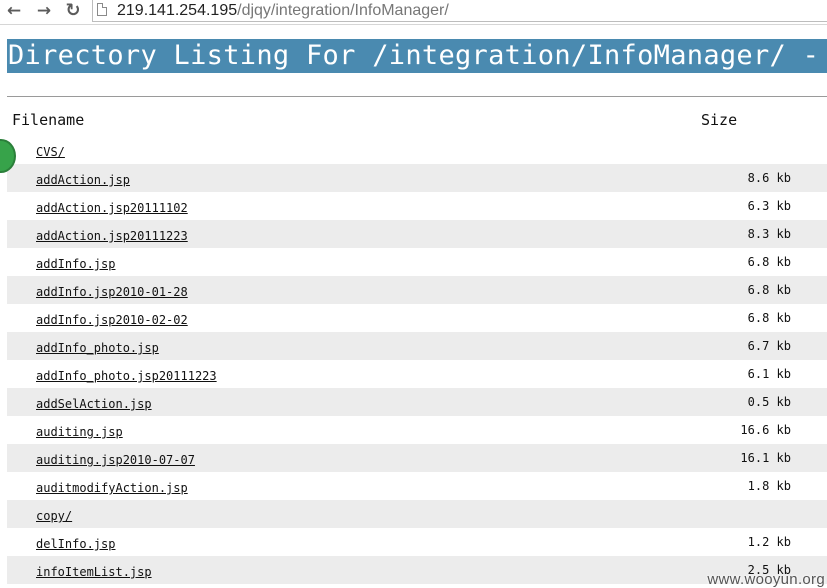  What do you see at coordinates (417, 570) in the screenshot?
I see `file-row: infoItemList.jsp 2.5 kb` at bounding box center [417, 570].